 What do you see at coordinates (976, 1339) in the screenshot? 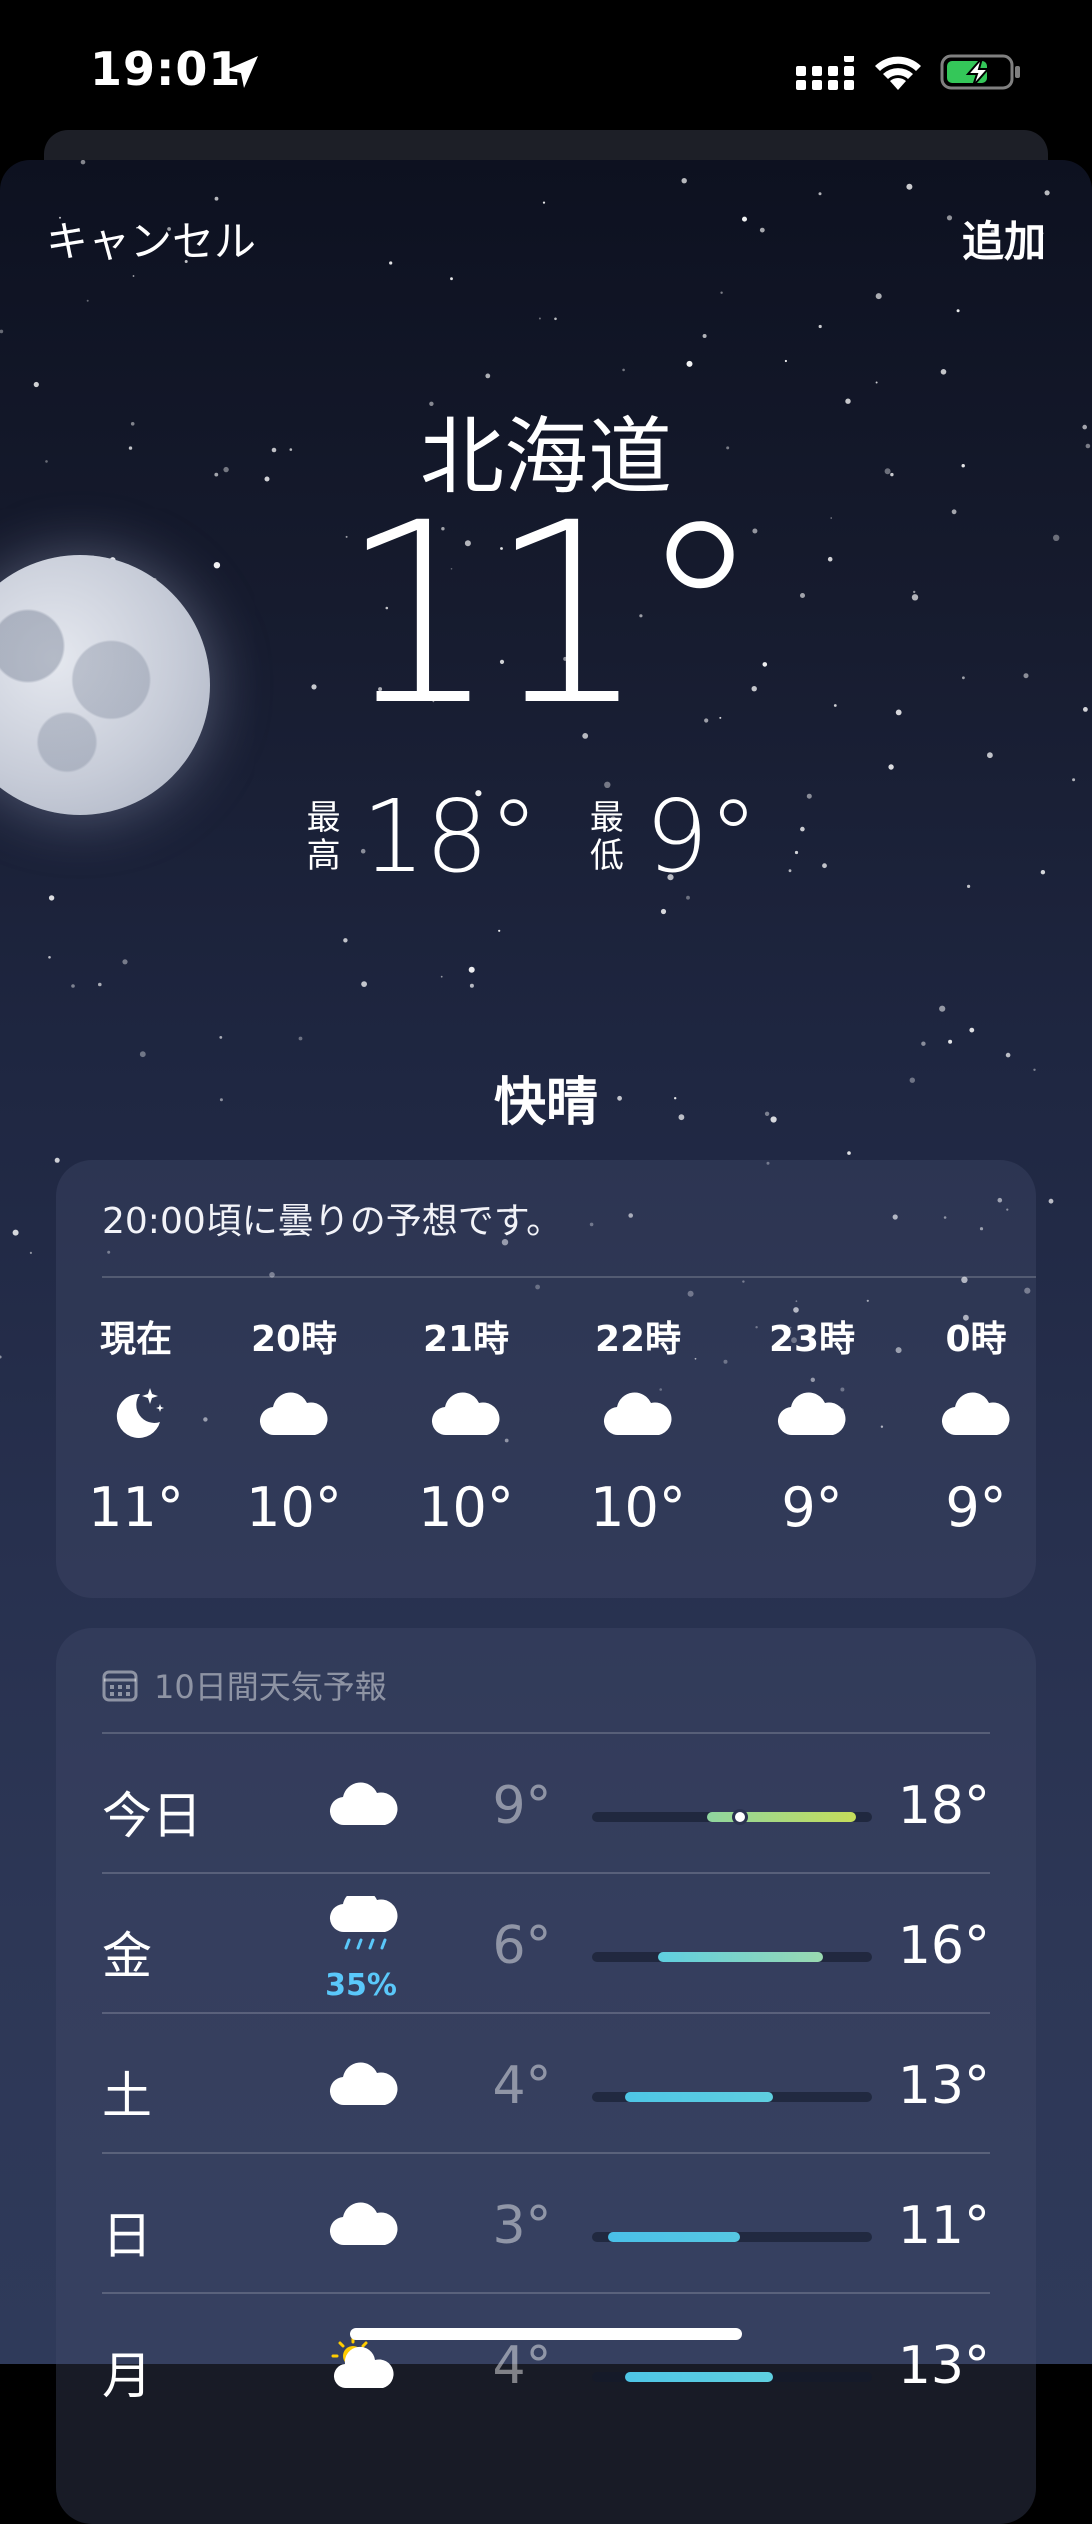
I see `hour-label: 0時` at bounding box center [976, 1339].